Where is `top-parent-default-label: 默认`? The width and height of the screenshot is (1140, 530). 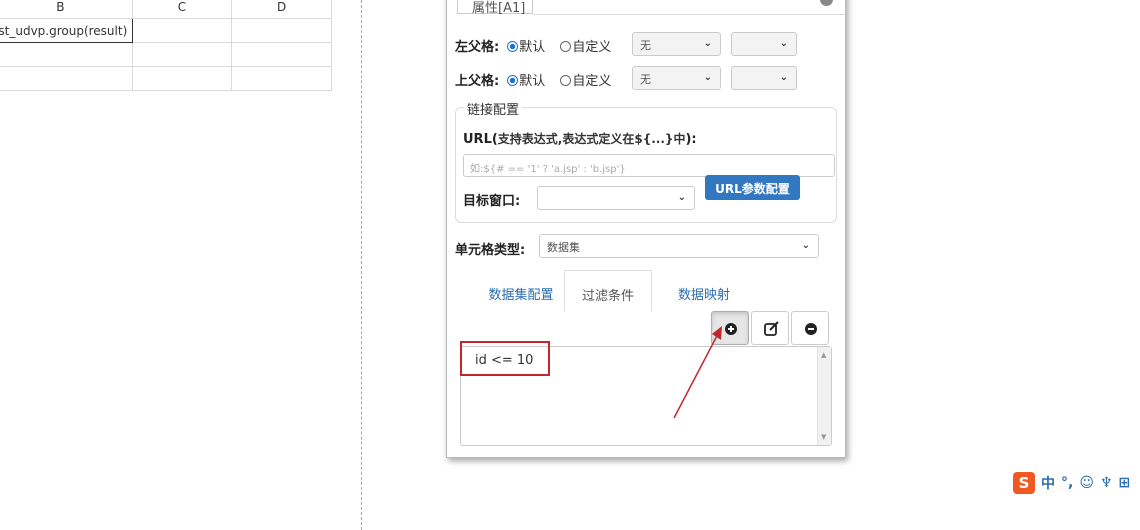 top-parent-default-label: 默认 is located at coordinates (532, 81).